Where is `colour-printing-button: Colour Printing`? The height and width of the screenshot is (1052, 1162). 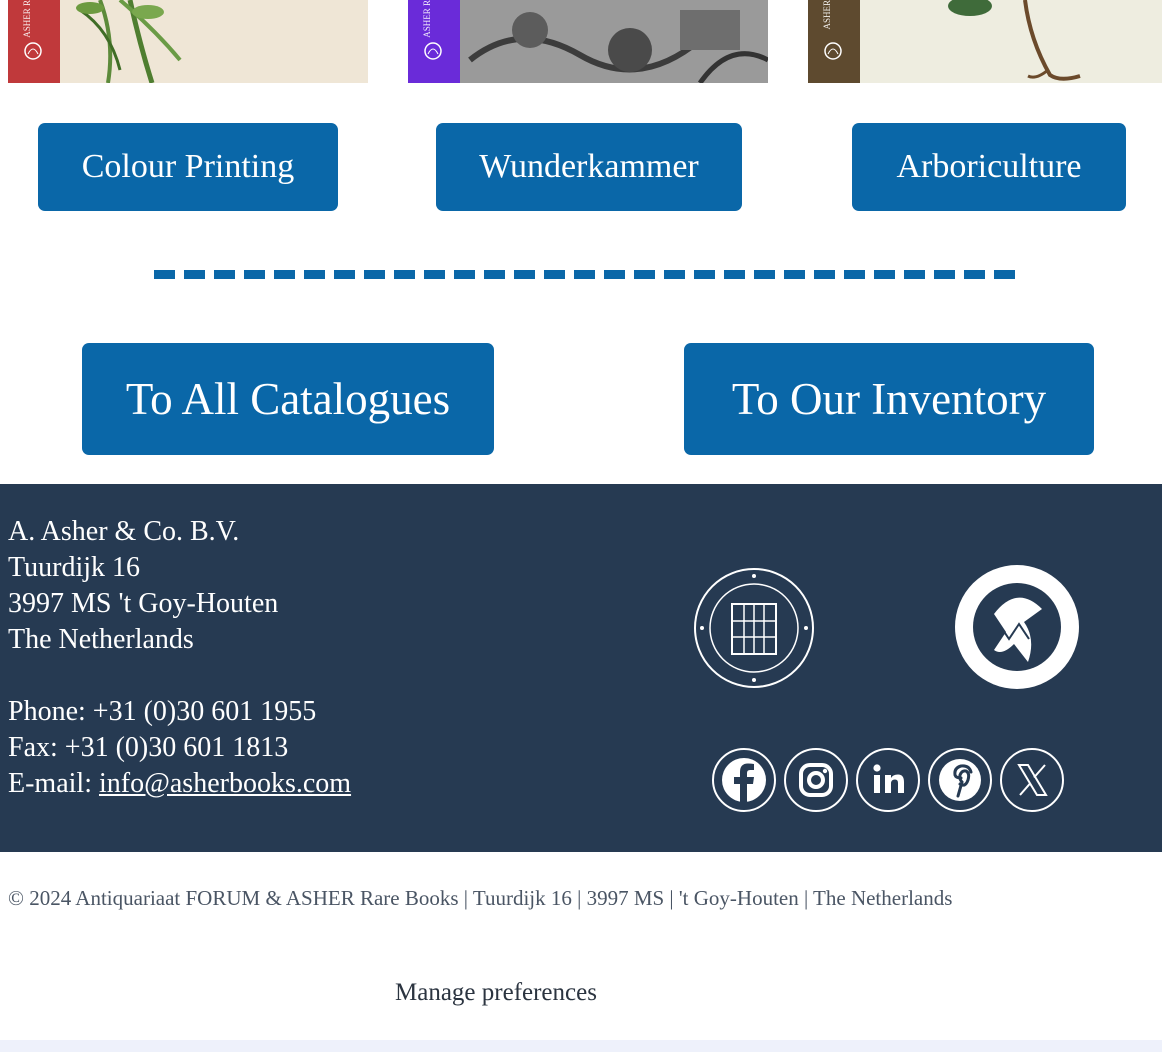
colour-printing-button: Colour Printing is located at coordinates (188, 167).